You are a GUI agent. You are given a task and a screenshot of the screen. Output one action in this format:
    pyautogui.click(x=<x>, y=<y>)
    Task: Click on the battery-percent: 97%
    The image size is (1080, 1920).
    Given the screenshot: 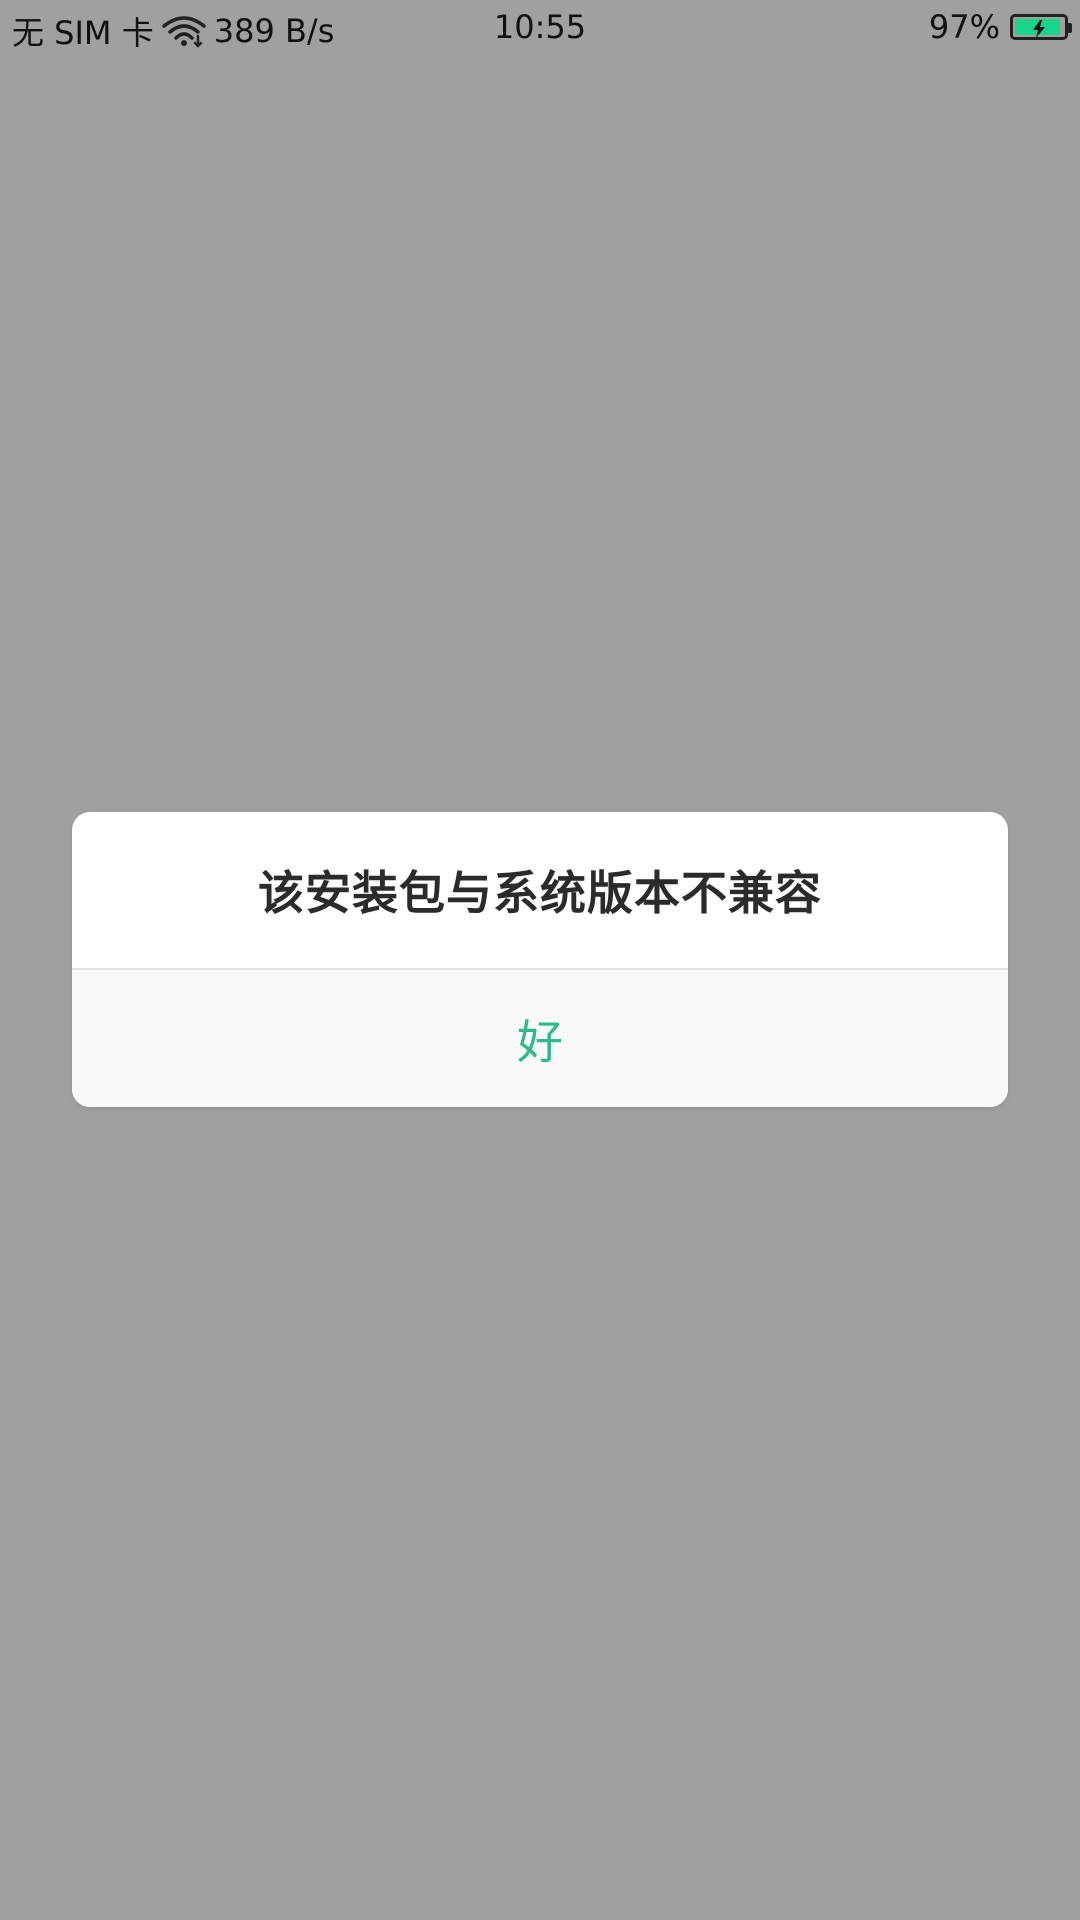 What is the action you would take?
    pyautogui.click(x=964, y=27)
    